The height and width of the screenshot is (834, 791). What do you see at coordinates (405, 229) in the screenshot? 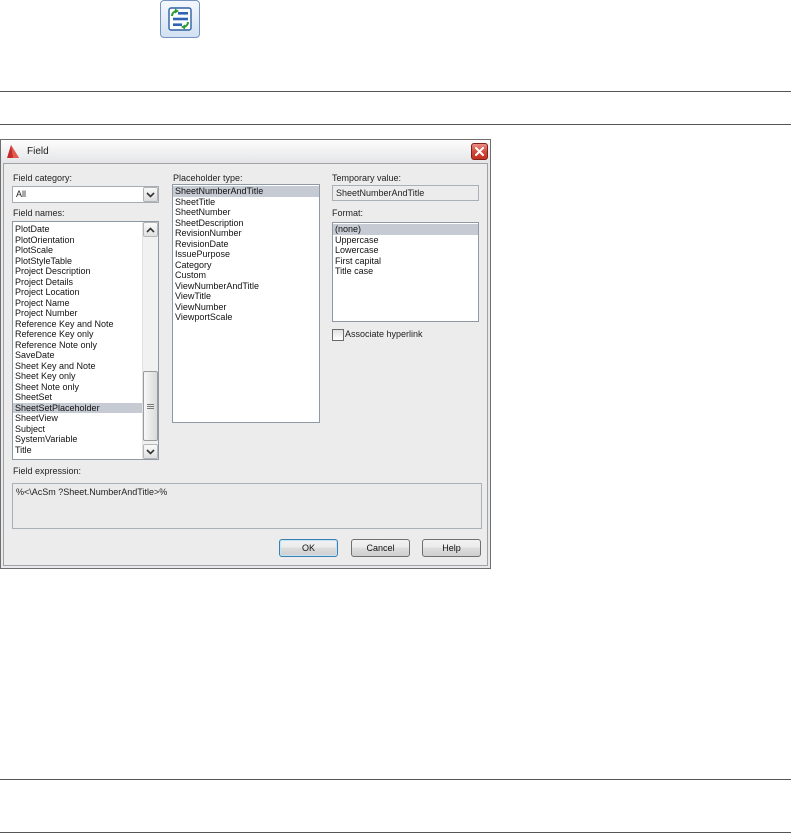
I see `format-item: (none)` at bounding box center [405, 229].